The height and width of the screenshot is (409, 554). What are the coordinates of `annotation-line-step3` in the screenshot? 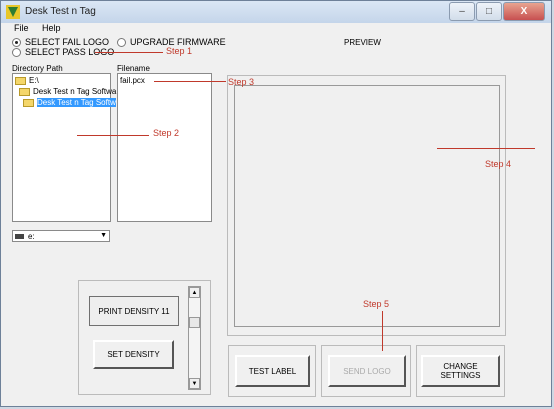 It's located at (190, 81).